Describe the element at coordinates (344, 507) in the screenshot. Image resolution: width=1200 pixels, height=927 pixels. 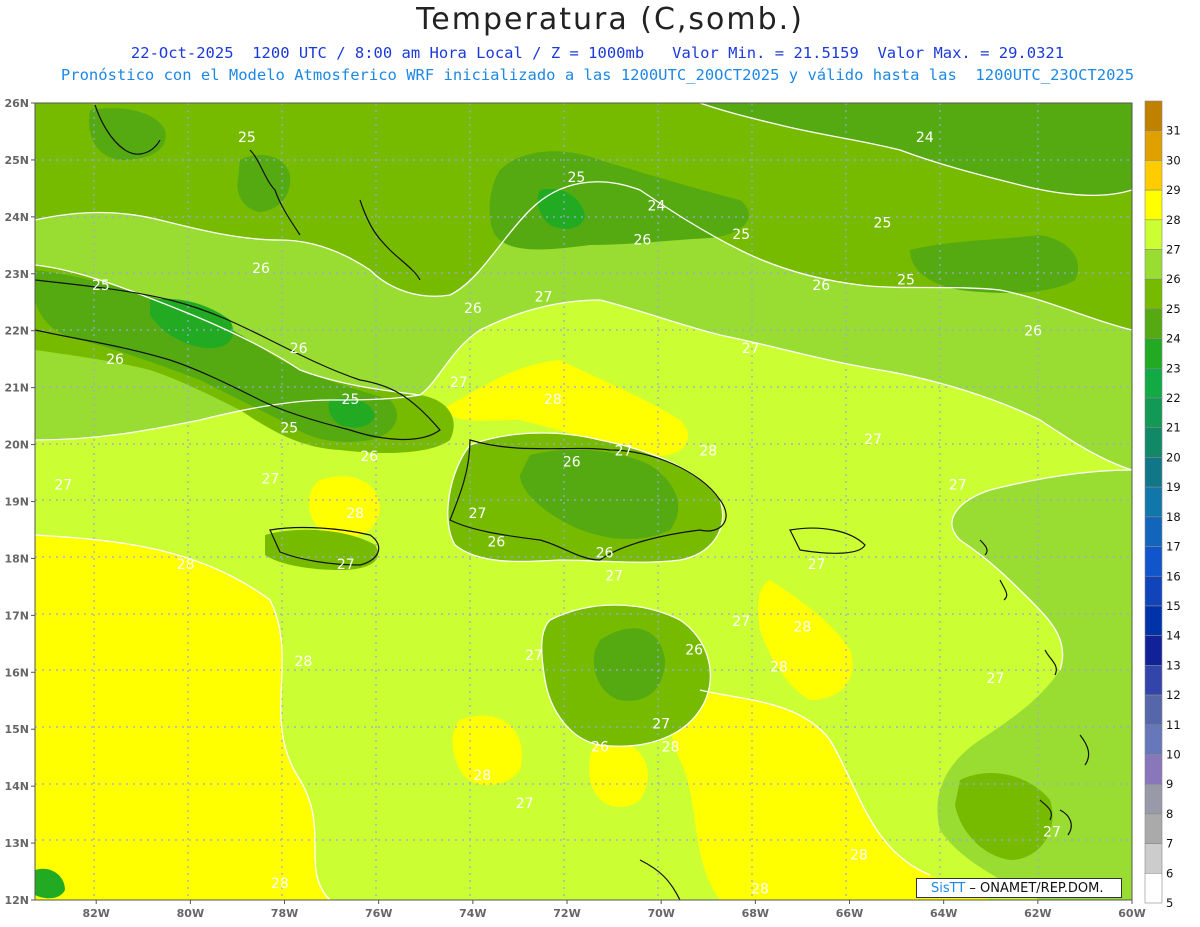
I see `field-level-28-patch1` at that location.